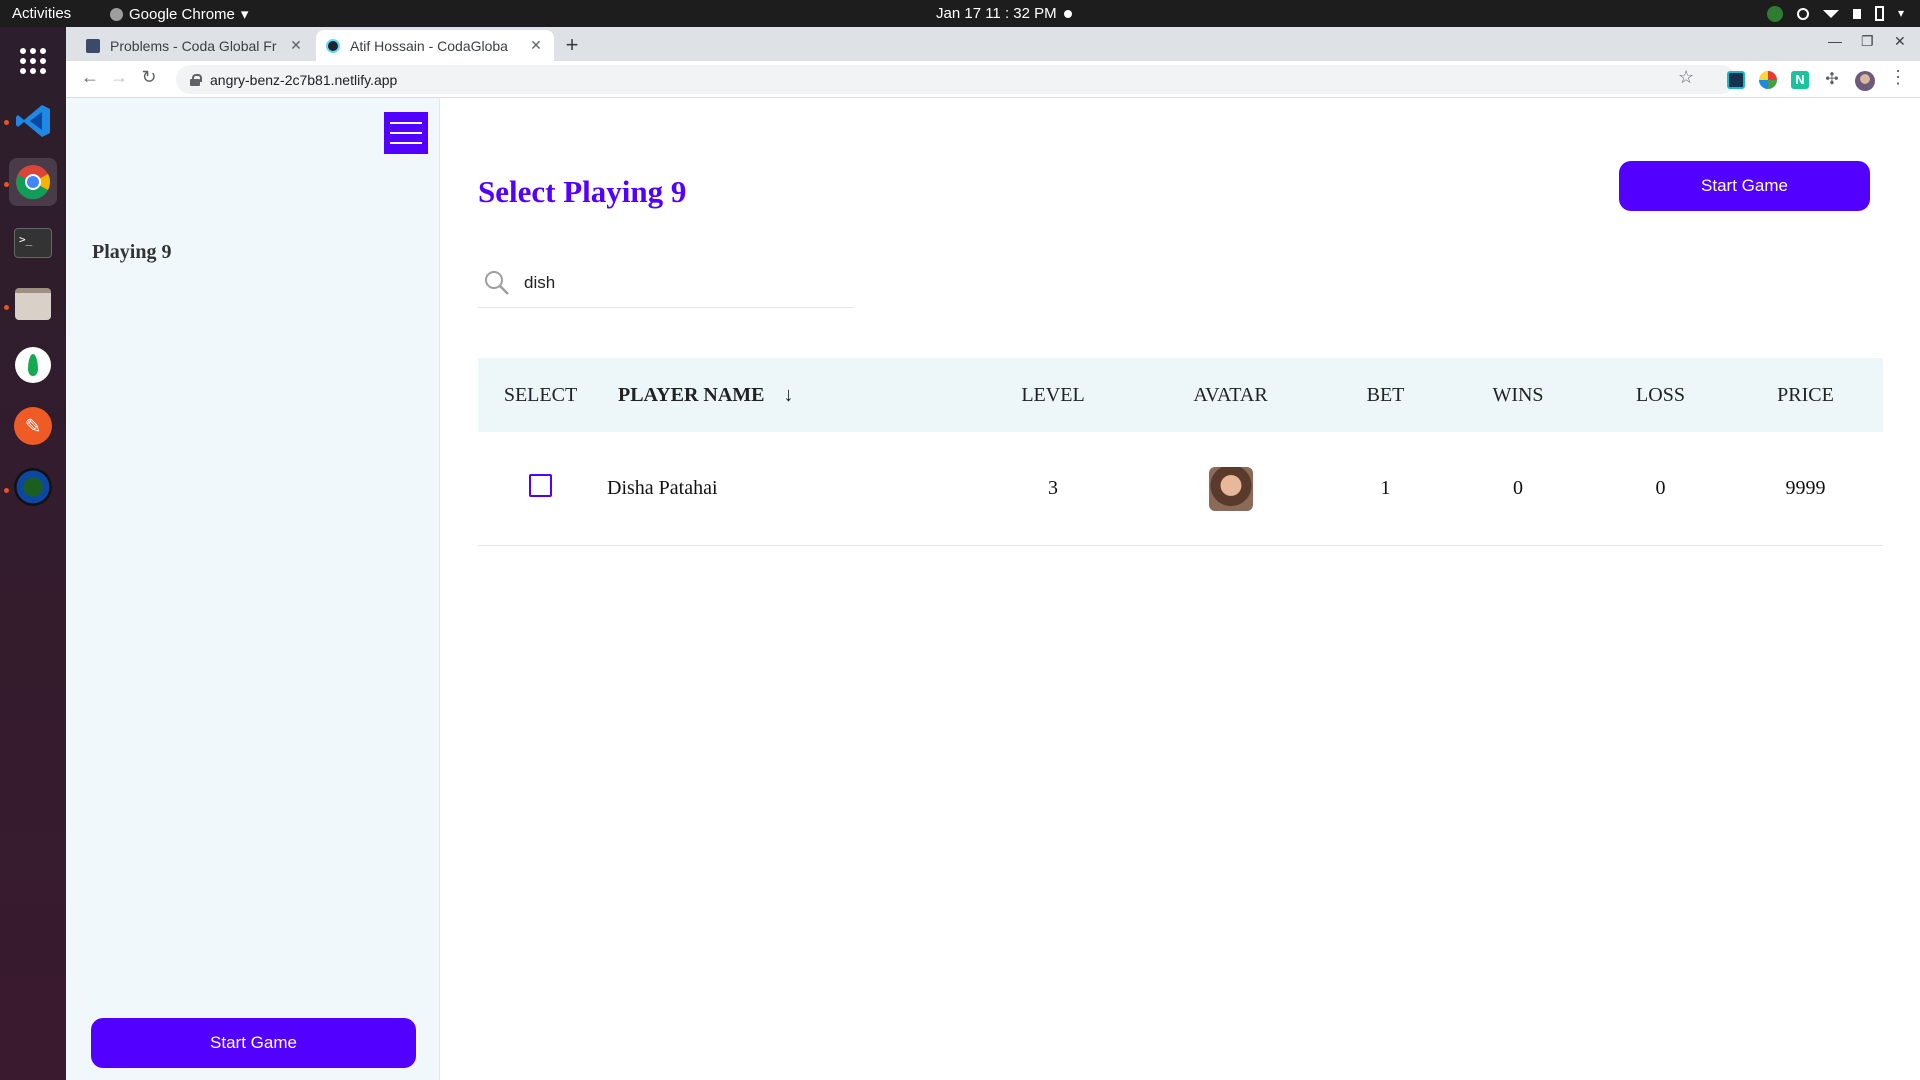 This screenshot has height=1080, width=1920. I want to click on header-loss: LOSS, so click(1660, 394).